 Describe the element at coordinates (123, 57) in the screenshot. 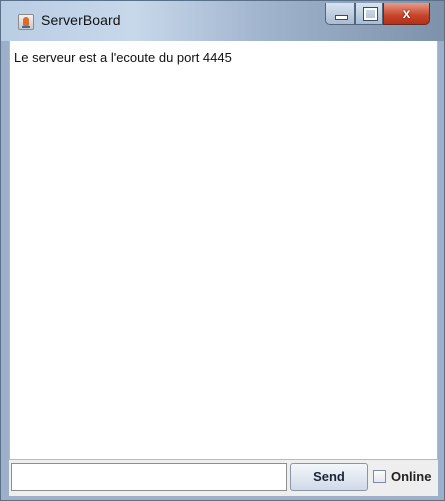

I see `log-line: Le serveur est a l'ecoute du port 4445` at that location.